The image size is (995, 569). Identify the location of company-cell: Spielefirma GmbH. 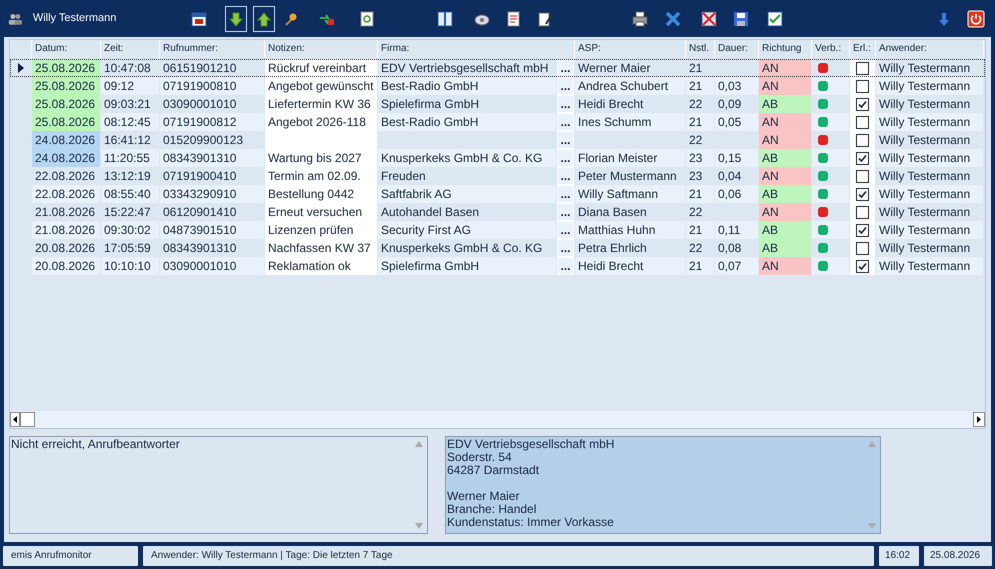
(467, 266).